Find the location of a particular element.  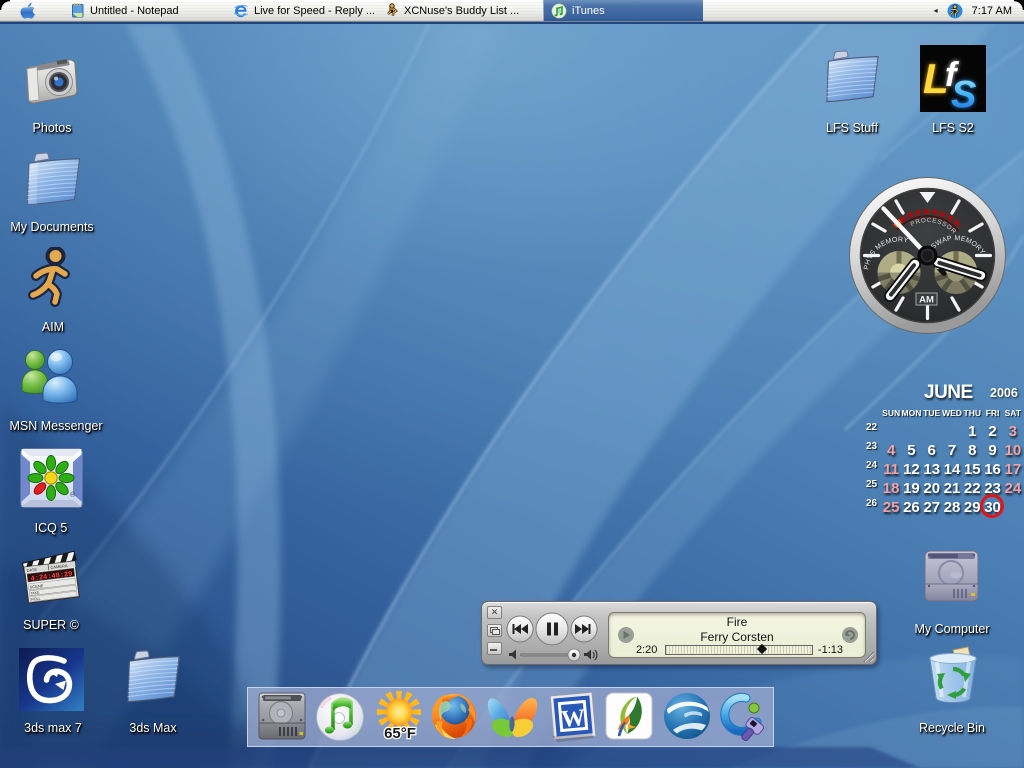

svg-text: 65°F is located at coordinates (400, 733).